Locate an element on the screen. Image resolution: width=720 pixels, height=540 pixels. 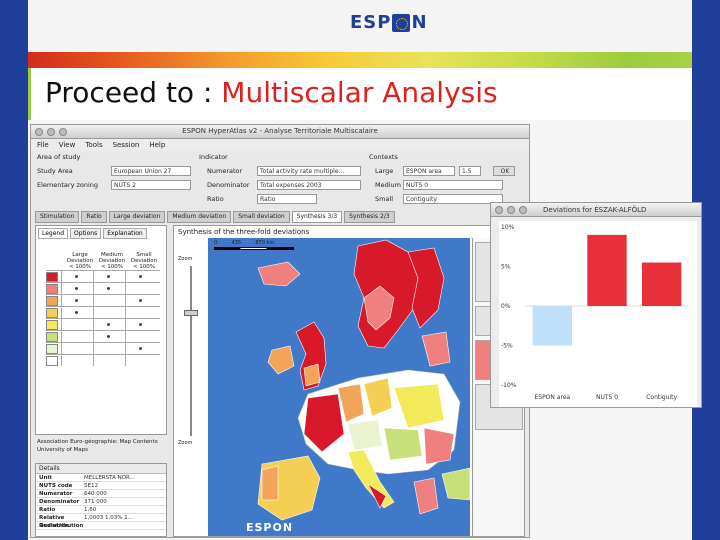
tab-synthesis-3-3: Synthesis 3/3 is located at coordinates (317, 217).